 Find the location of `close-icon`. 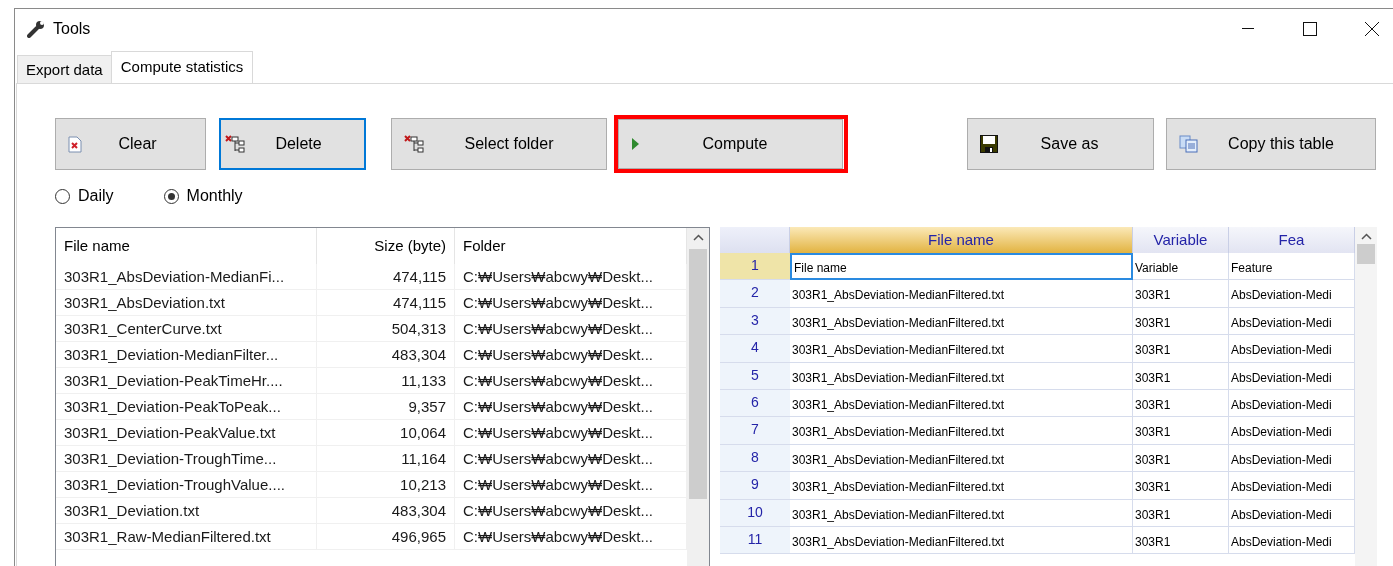

close-icon is located at coordinates (1372, 29).